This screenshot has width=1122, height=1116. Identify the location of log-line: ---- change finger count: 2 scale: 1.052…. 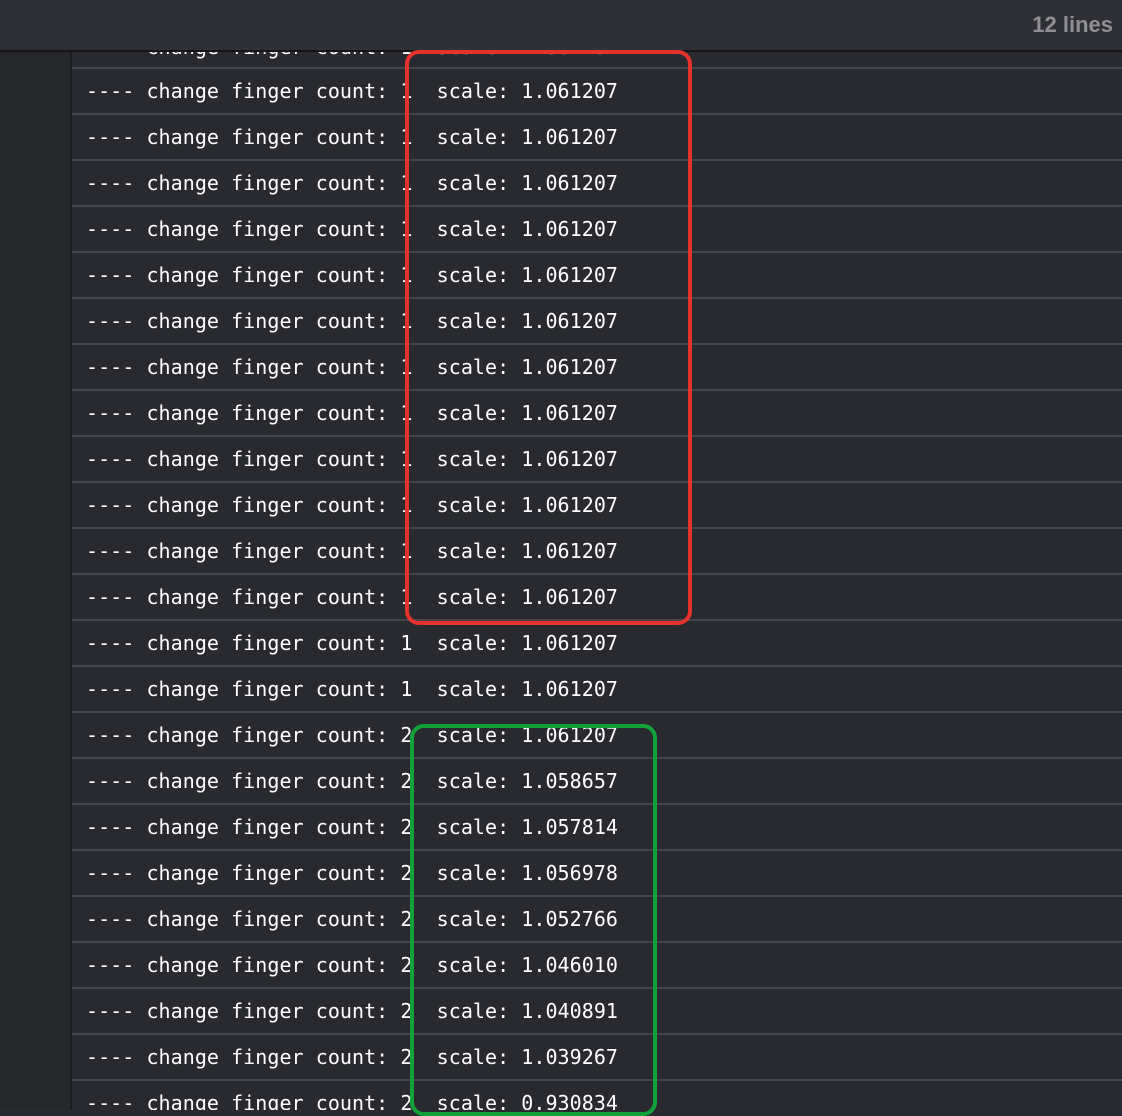
(597, 920).